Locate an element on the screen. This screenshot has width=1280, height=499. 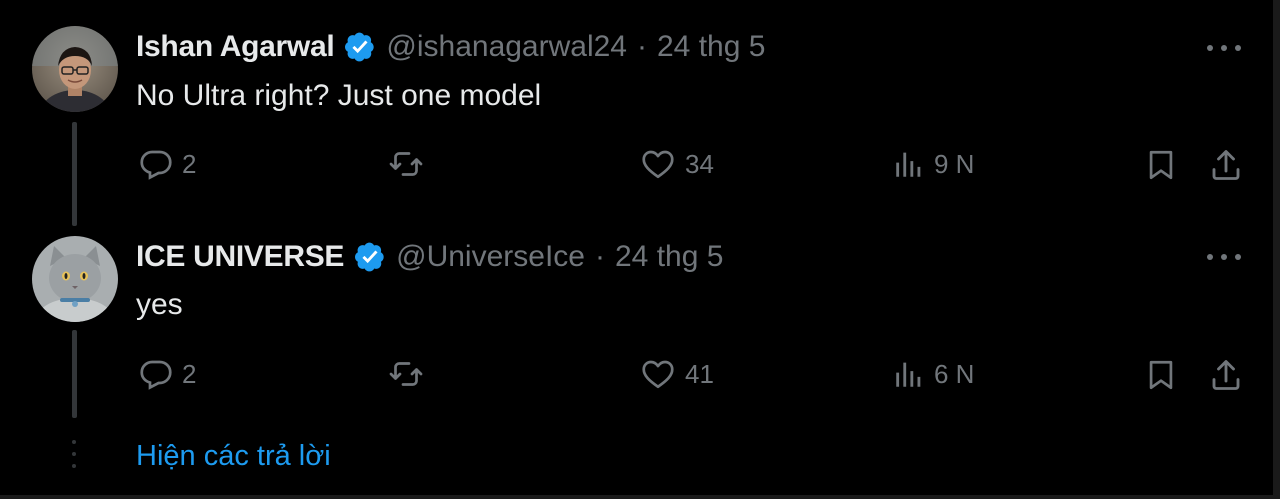
show-replies-link: Hiện các trả lời is located at coordinates (233, 456).